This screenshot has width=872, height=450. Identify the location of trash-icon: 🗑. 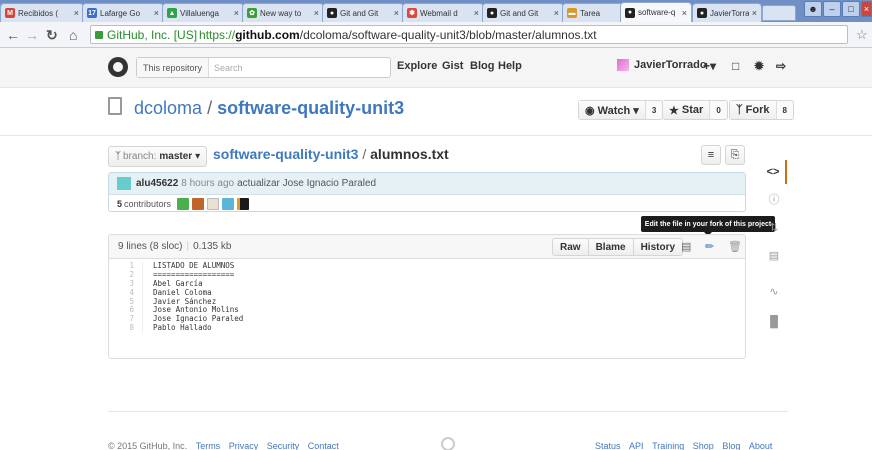
(735, 246).